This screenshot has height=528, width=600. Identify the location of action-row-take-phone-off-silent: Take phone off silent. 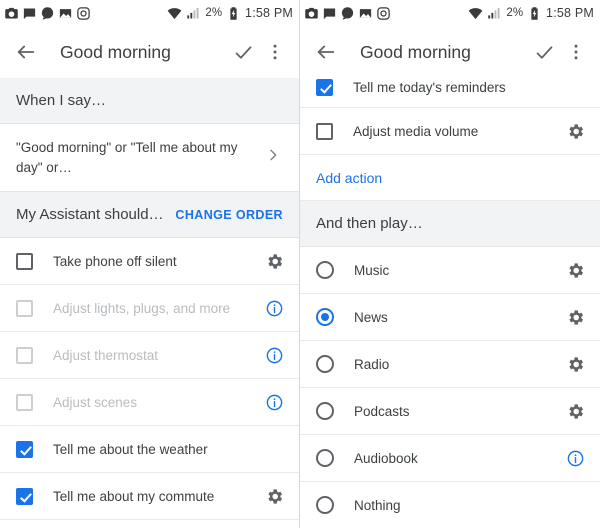
(149, 262).